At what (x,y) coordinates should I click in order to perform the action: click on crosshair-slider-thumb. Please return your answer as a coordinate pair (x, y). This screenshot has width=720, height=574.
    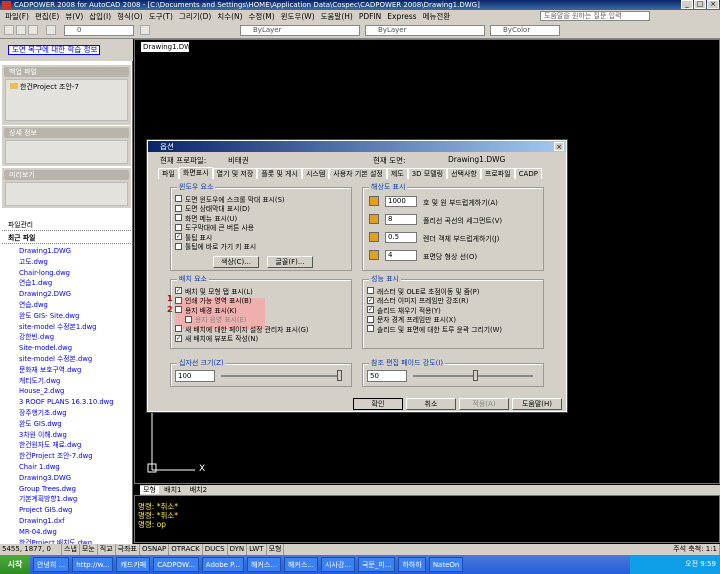
    Looking at the image, I should click on (339, 375).